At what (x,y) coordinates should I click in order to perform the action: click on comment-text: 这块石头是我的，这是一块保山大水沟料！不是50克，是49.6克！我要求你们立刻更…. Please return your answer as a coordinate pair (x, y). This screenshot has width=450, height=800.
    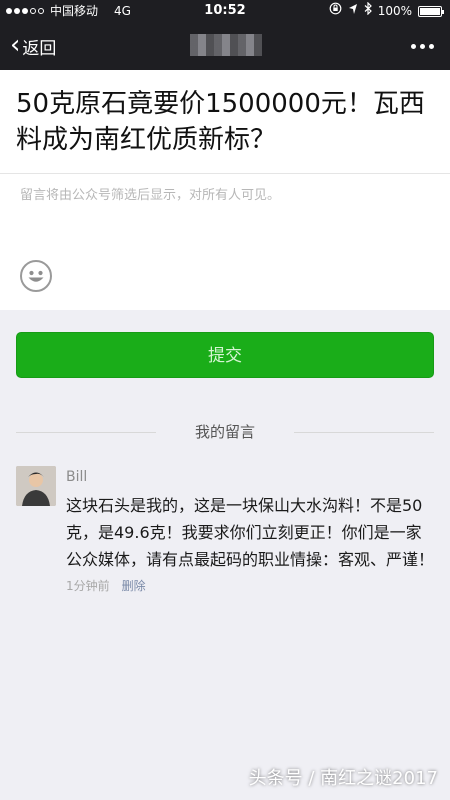
    Looking at the image, I should click on (250, 532).